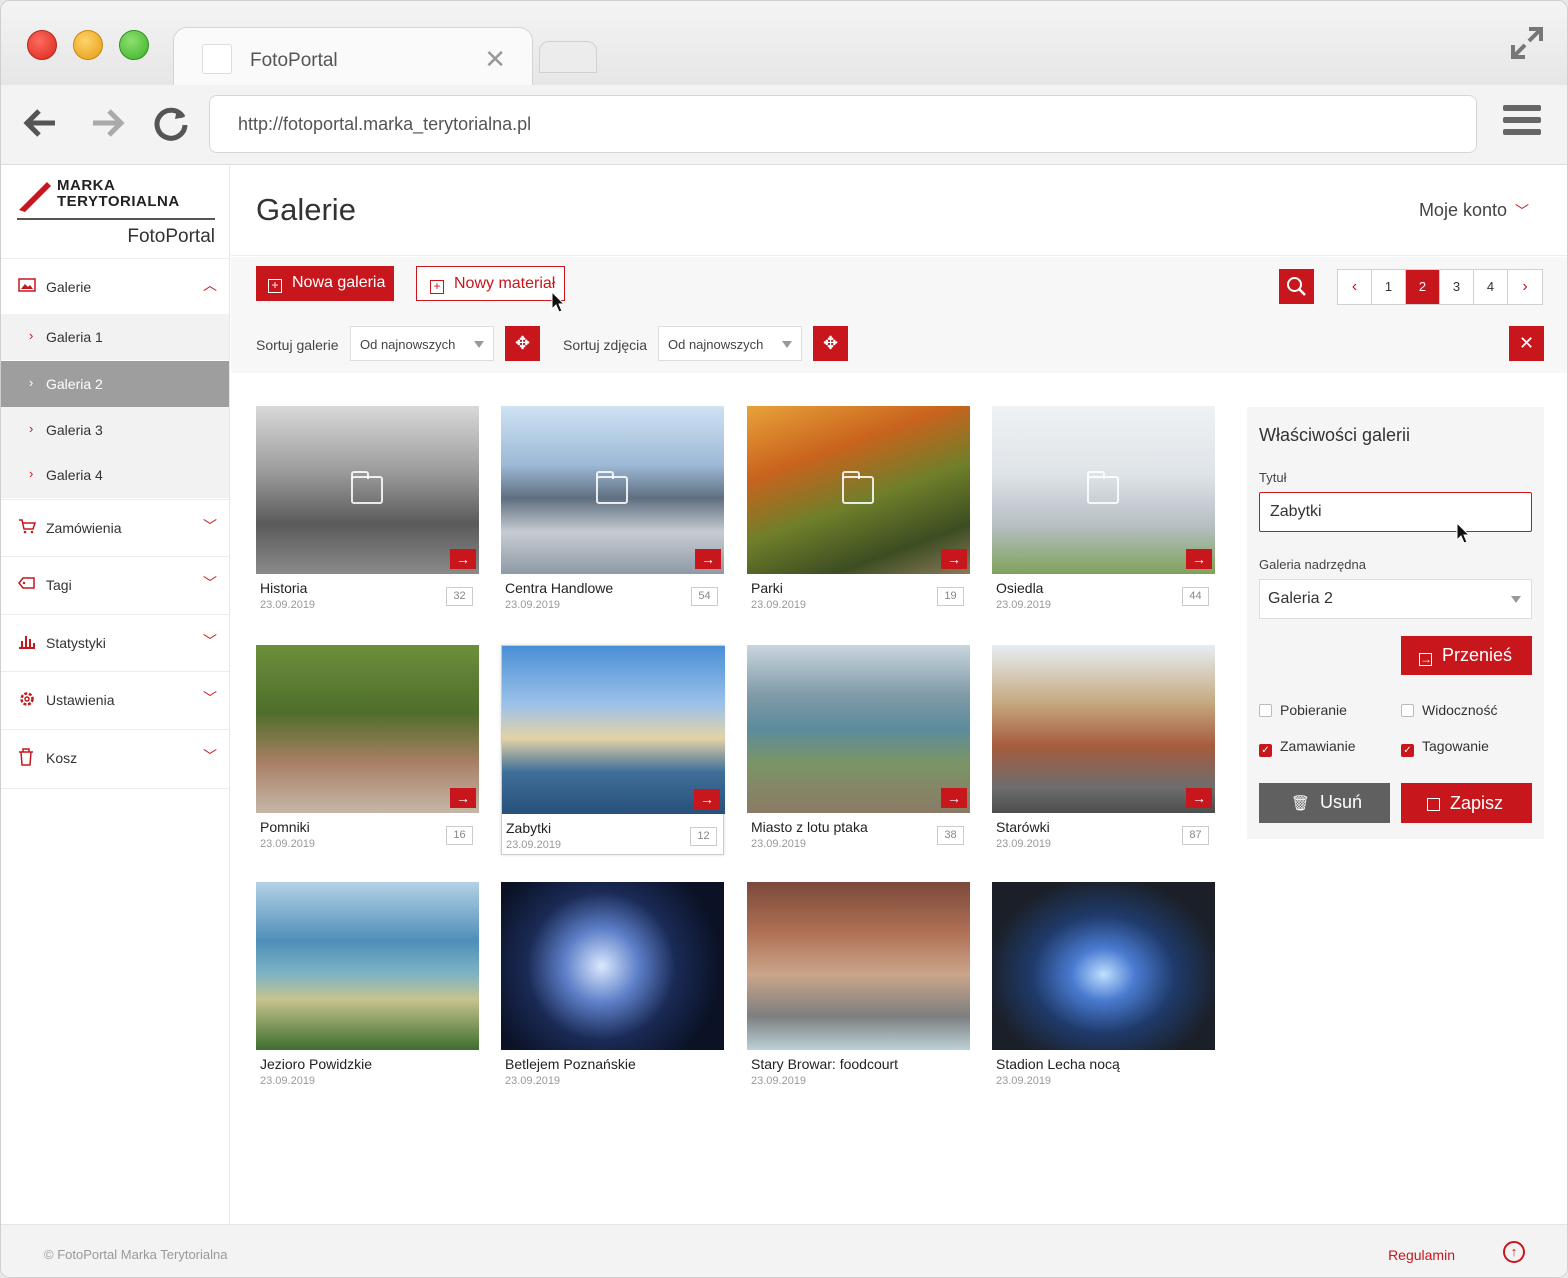 The width and height of the screenshot is (1568, 1278). Describe the element at coordinates (1466, 655) in the screenshot. I see `move-button: → Przenieś` at that location.